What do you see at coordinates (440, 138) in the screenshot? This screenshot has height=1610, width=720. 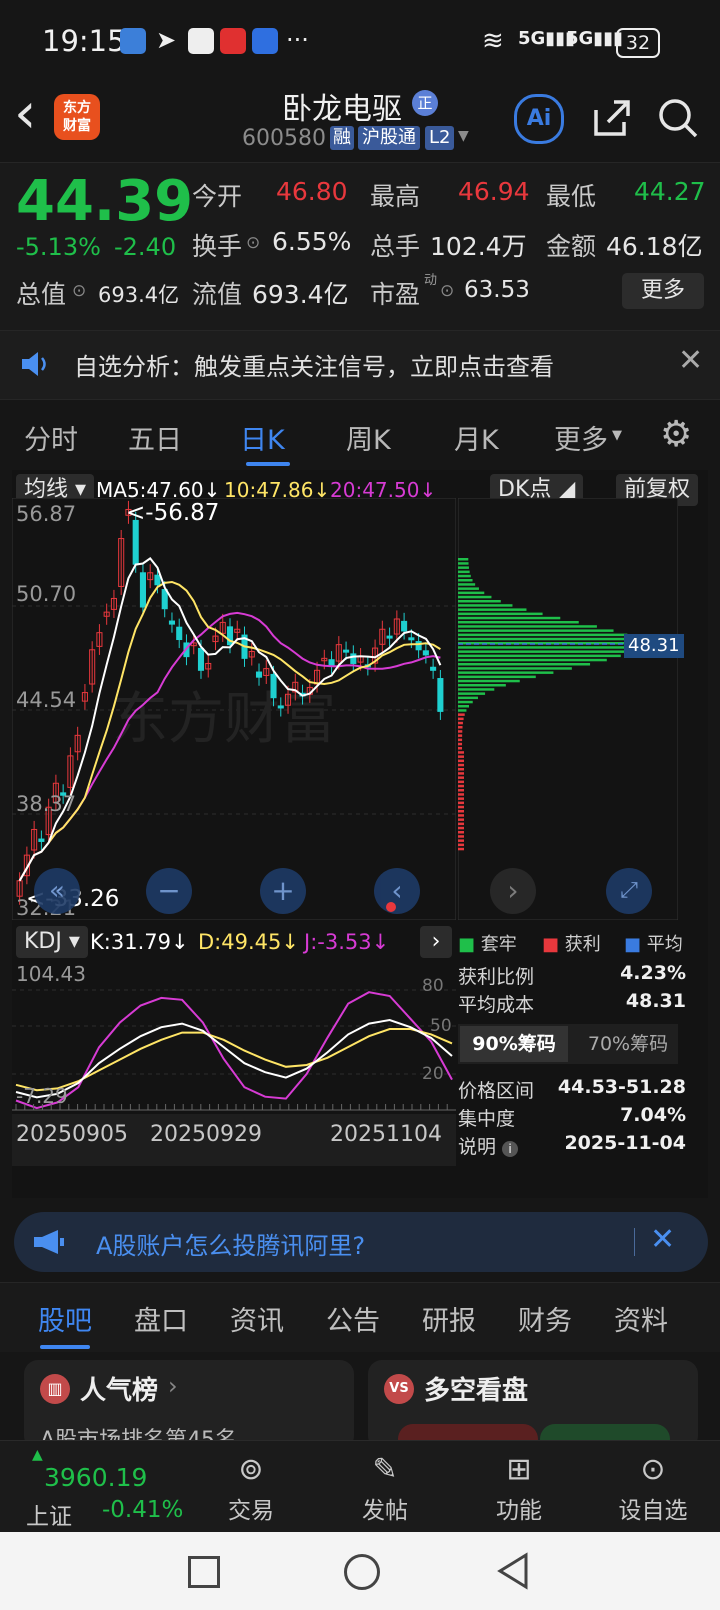 I see `l2-tag: L2` at bounding box center [440, 138].